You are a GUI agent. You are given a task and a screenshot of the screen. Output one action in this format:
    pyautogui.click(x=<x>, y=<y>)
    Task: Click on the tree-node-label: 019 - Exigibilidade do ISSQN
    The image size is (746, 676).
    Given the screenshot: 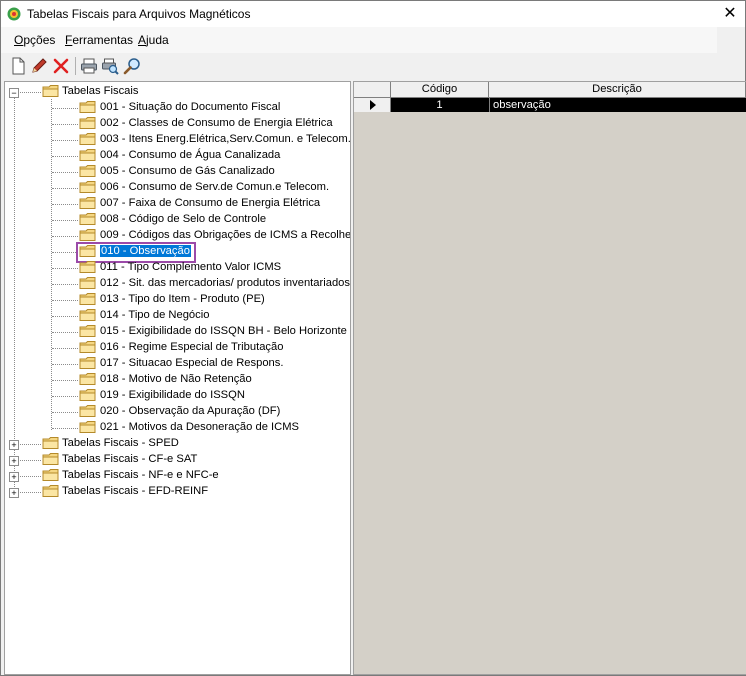 What is the action you would take?
    pyautogui.click(x=172, y=395)
    